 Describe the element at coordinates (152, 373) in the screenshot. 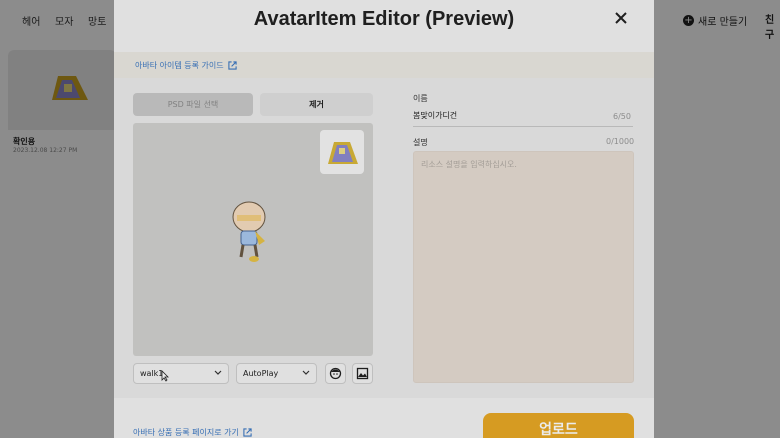

I see `animation-select-value: walk1` at that location.